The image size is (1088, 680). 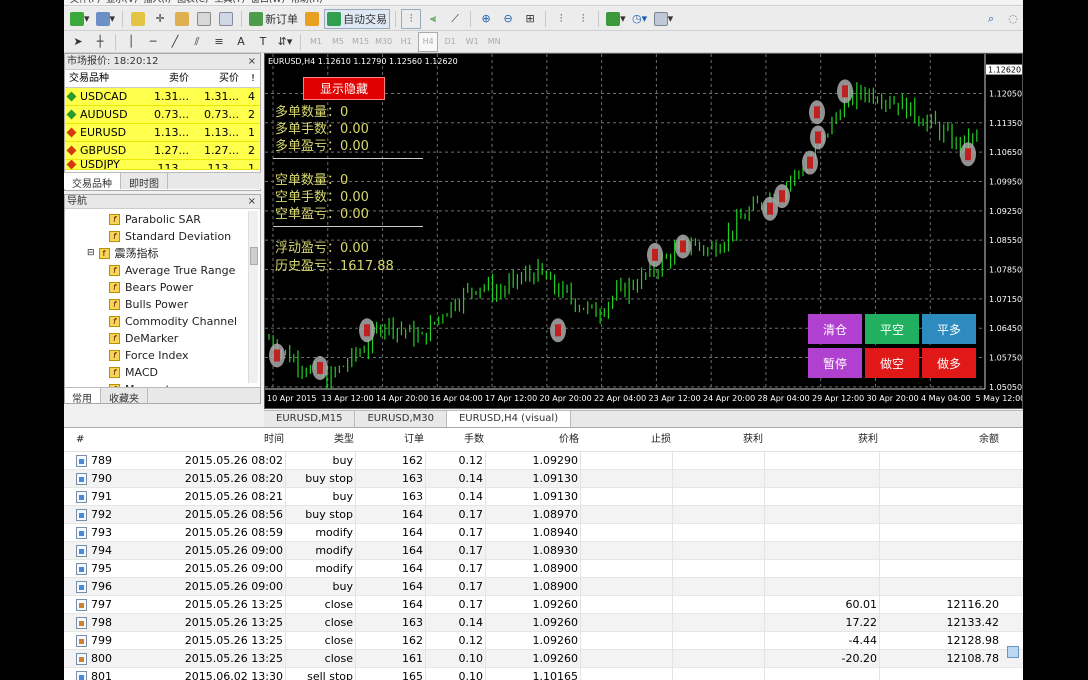 What do you see at coordinates (561, 19) in the screenshot?
I see `autoscroll-icon: ⫶` at bounding box center [561, 19].